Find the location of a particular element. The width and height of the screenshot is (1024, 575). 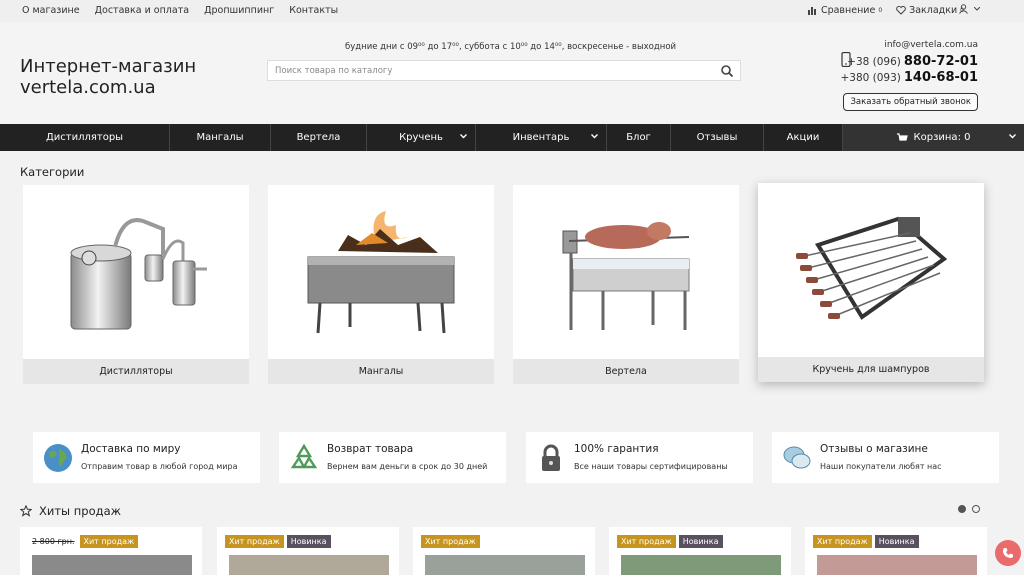

compare-link: Сравнение 0 is located at coordinates (845, 10).